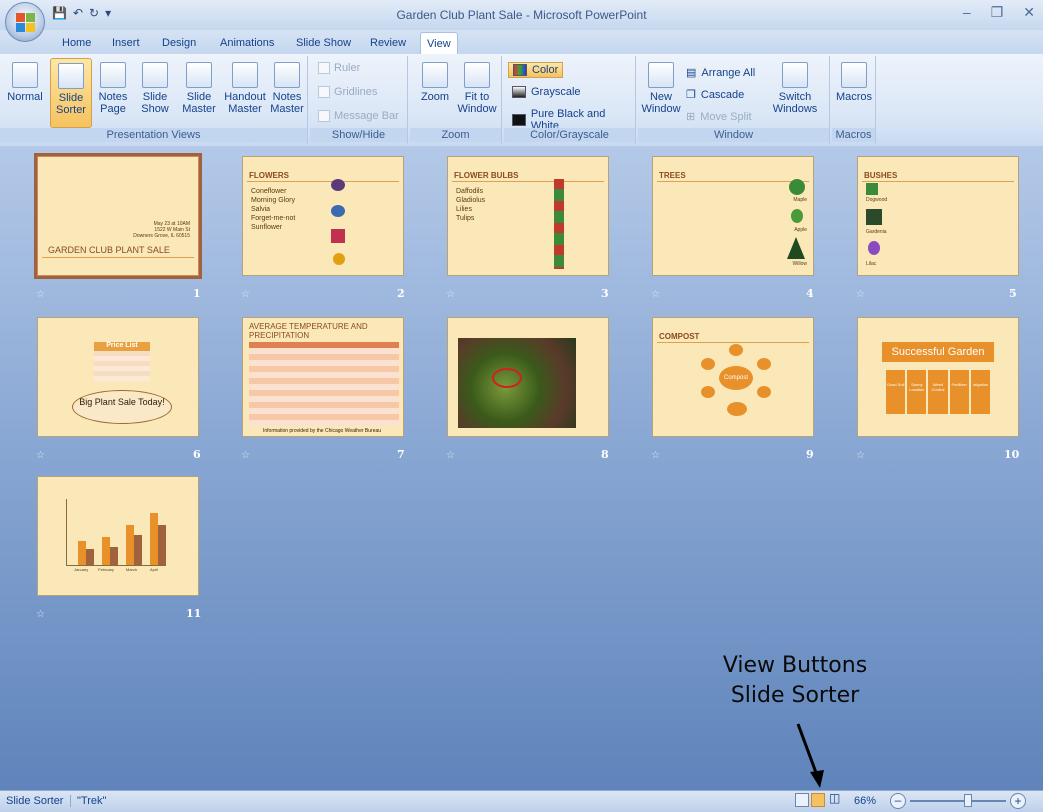  I want to click on slide-number: 8, so click(605, 454).